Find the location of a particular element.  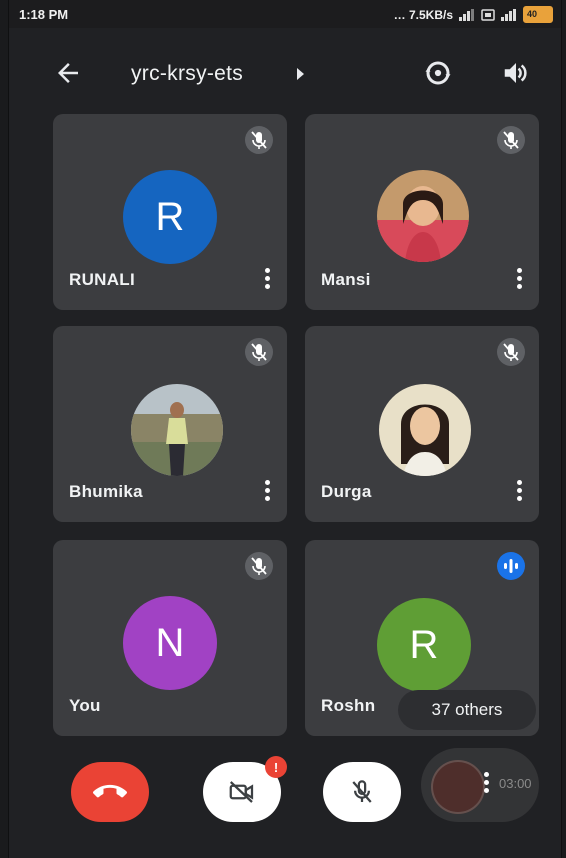

status-right: … 7.5KB/s 40 is located at coordinates (473, 14).